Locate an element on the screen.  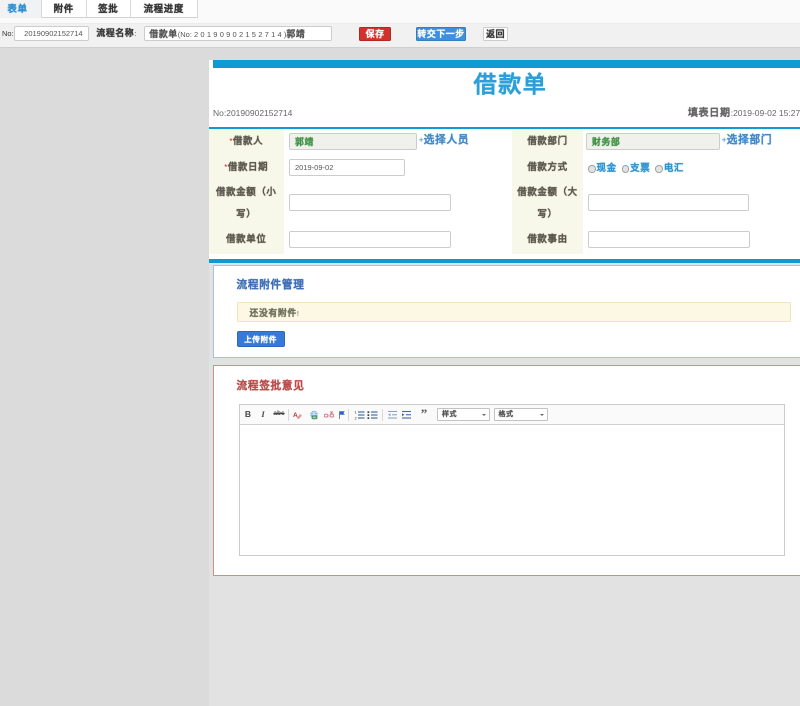
svg-text: 1 is located at coordinates (355, 412).